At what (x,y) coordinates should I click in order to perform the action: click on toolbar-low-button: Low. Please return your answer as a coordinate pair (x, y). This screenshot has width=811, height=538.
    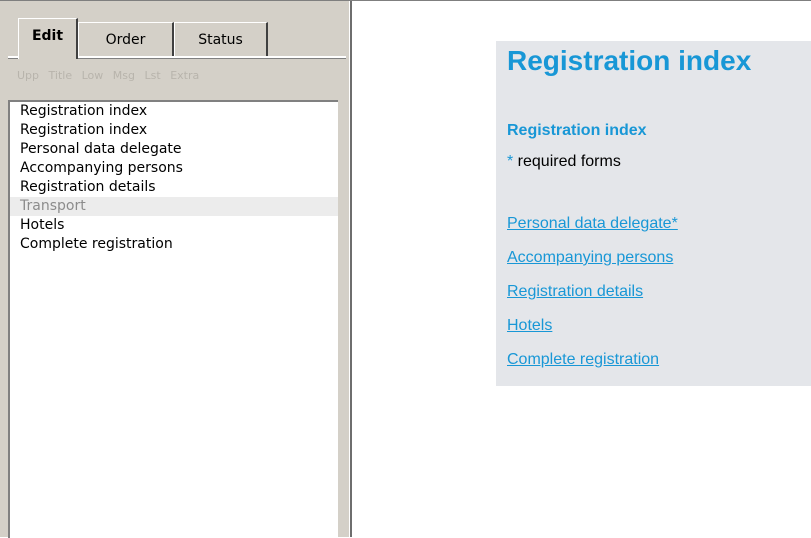
    Looking at the image, I should click on (93, 75).